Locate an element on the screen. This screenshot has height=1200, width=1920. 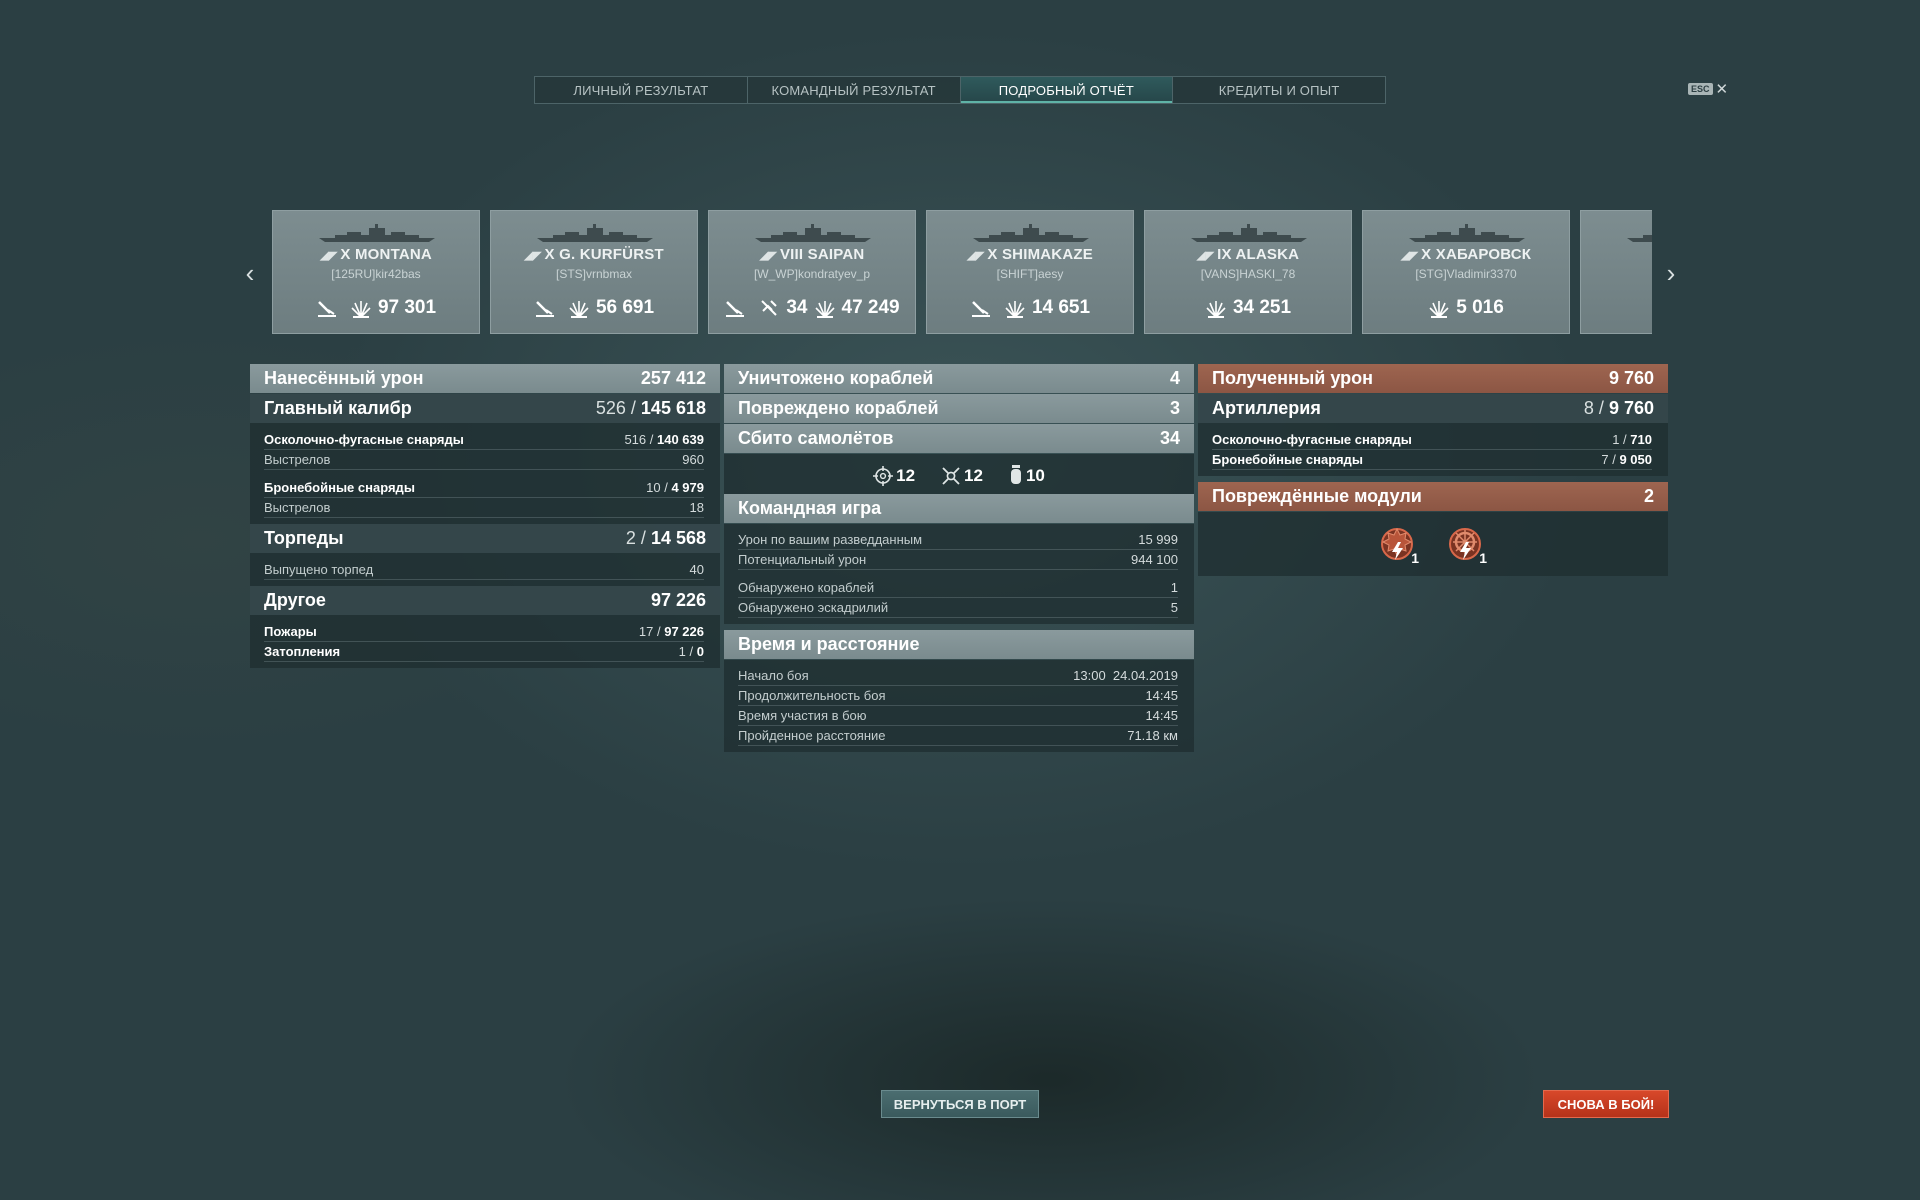
engine-damage-count: 1 is located at coordinates (1415, 558).